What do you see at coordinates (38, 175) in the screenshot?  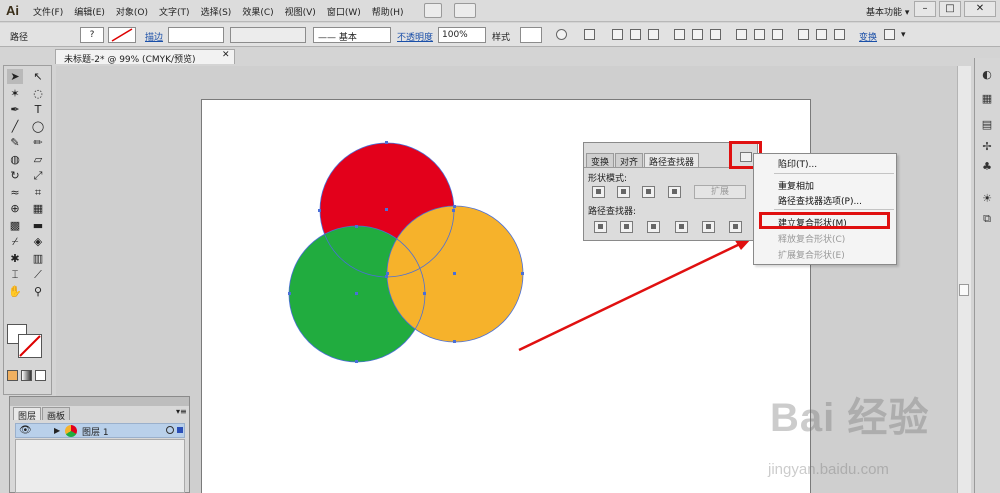 I see `scale-tool-icon: ⤢` at bounding box center [38, 175].